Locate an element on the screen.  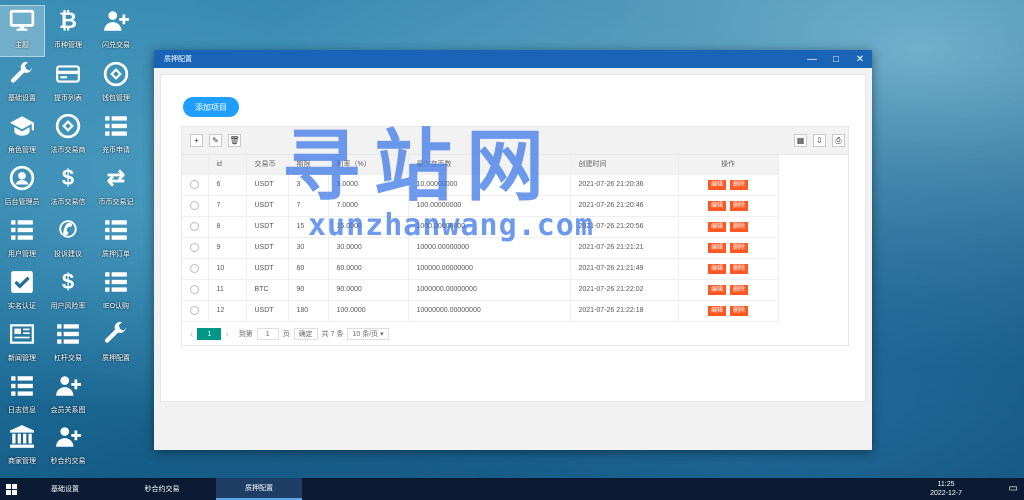
desktop-icon-theme: 主题 is located at coordinates (22, 31).